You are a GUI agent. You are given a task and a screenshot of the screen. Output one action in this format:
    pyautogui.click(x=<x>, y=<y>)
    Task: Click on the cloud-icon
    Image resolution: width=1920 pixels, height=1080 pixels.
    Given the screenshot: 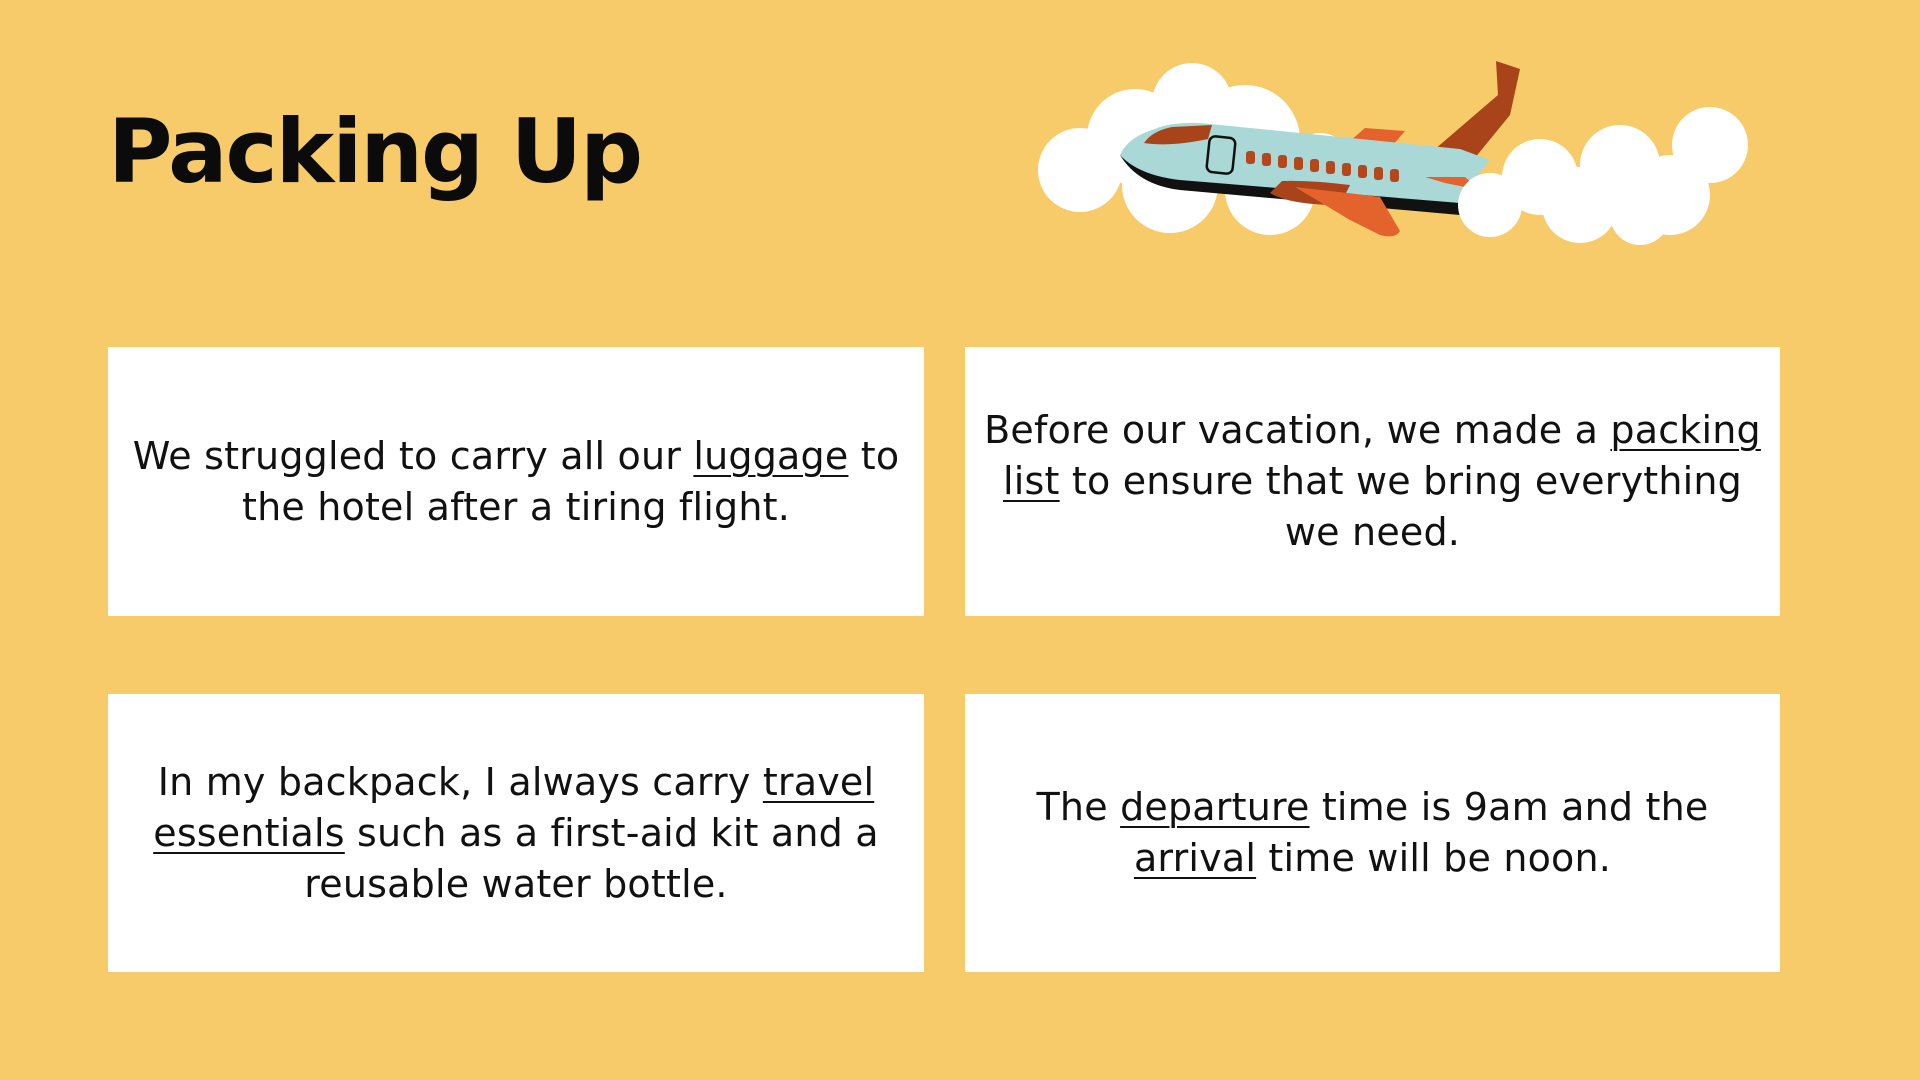 What is the action you would take?
    pyautogui.click(x=1603, y=176)
    